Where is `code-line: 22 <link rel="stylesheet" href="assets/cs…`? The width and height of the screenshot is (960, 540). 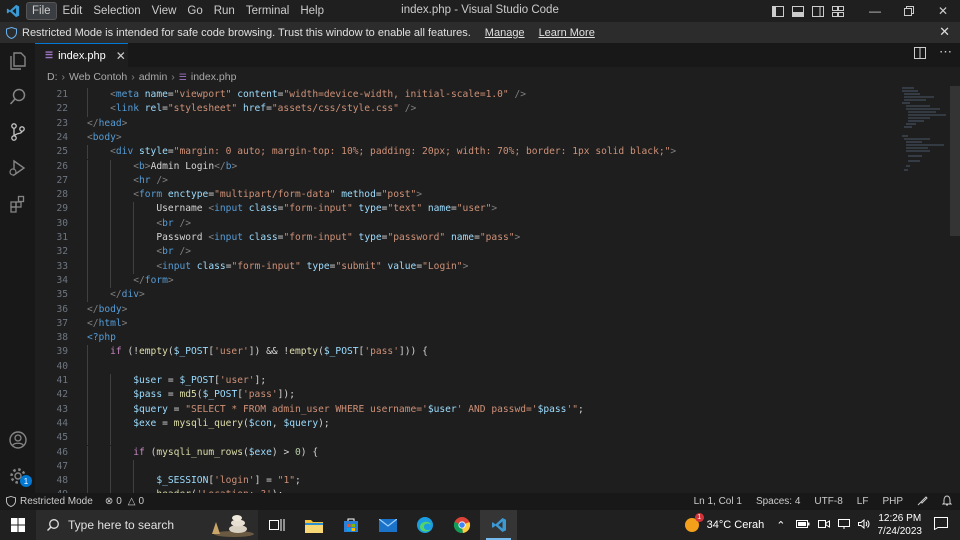 code-line: 22 <link rel="stylesheet" href="assets/cs… is located at coordinates (460, 109).